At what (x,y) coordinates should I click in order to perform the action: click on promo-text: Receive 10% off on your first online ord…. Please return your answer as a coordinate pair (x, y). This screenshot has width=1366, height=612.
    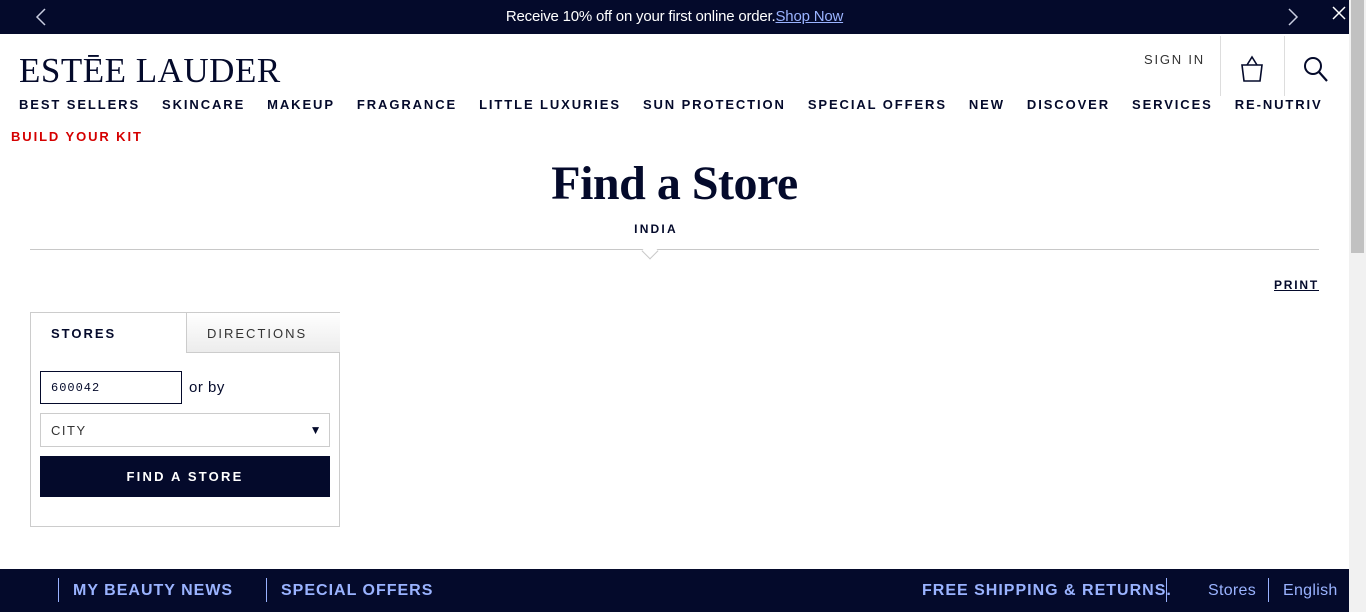
    Looking at the image, I should click on (640, 16).